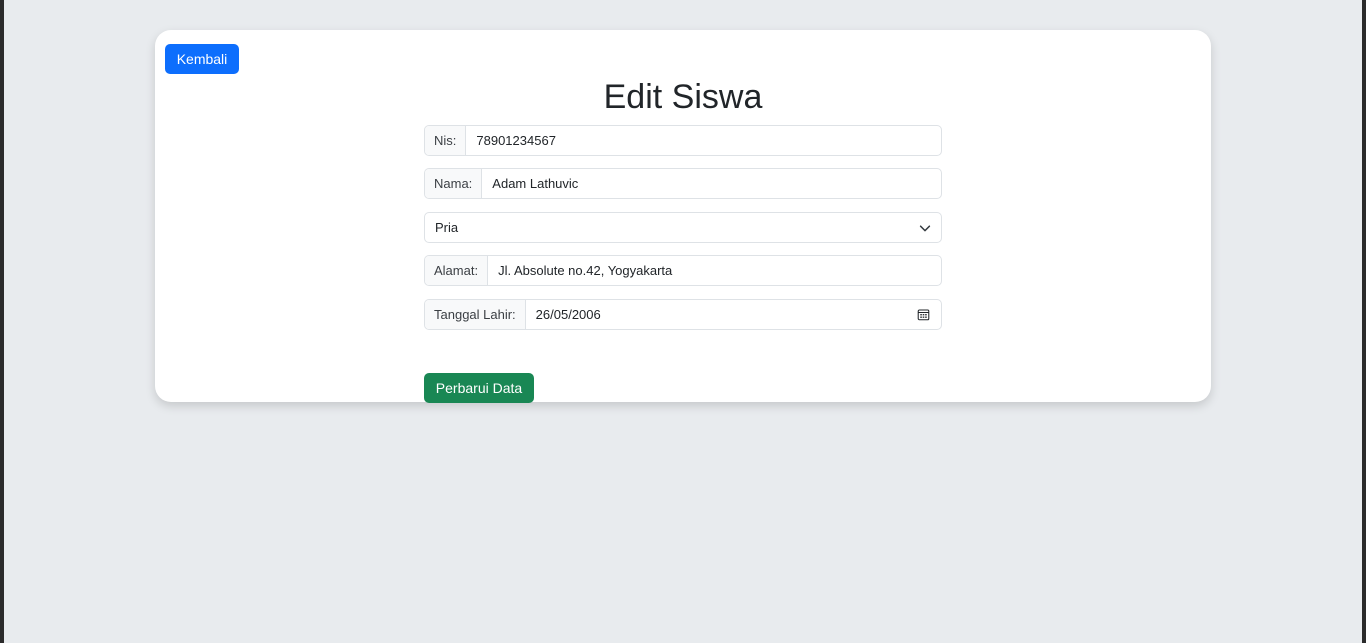 This screenshot has height=643, width=1366. I want to click on back-button: Kembali, so click(202, 59).